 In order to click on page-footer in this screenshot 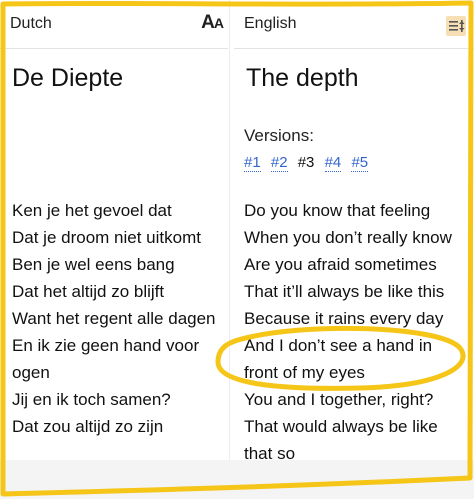, I will do `click(237, 479)`.